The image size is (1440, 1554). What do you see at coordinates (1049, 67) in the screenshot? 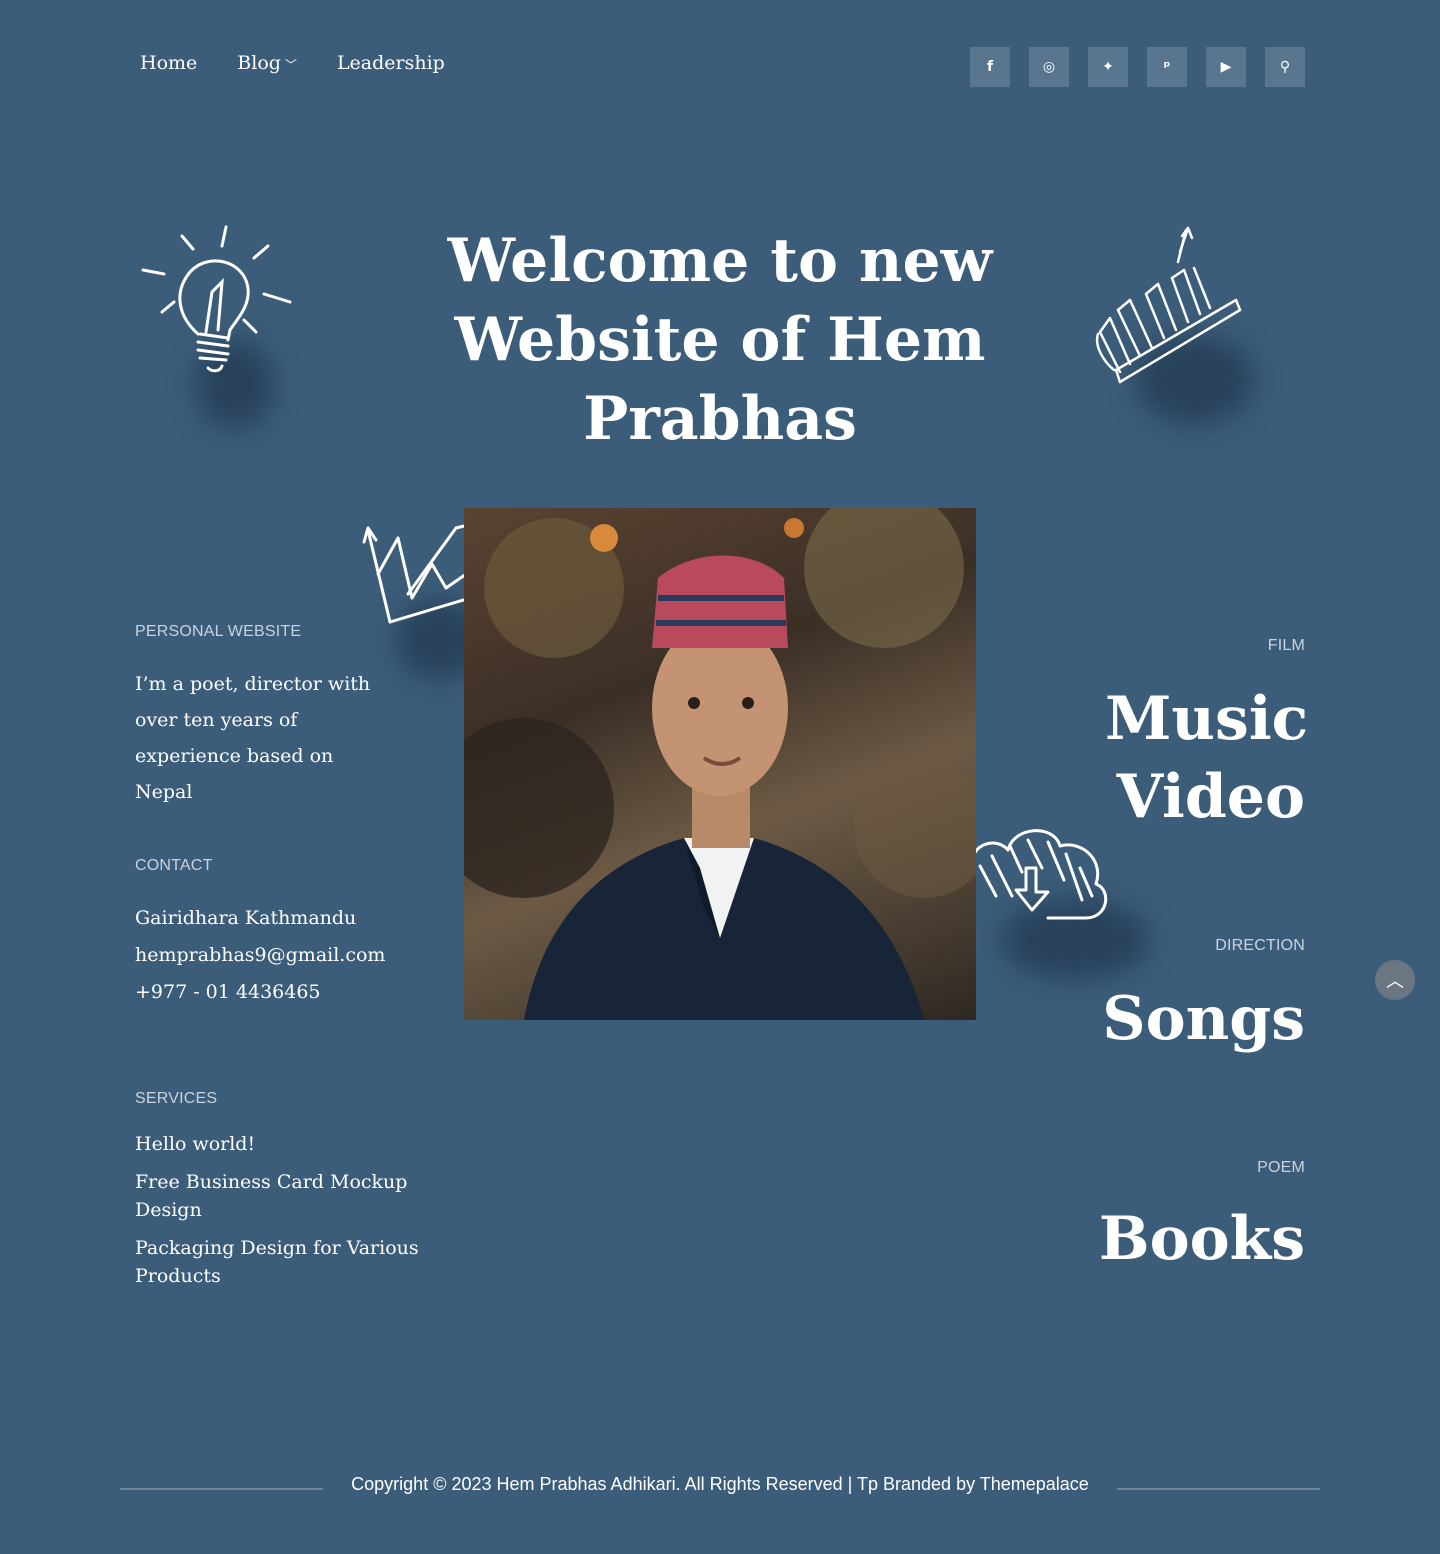
I see `instagram-icon: ◎` at bounding box center [1049, 67].